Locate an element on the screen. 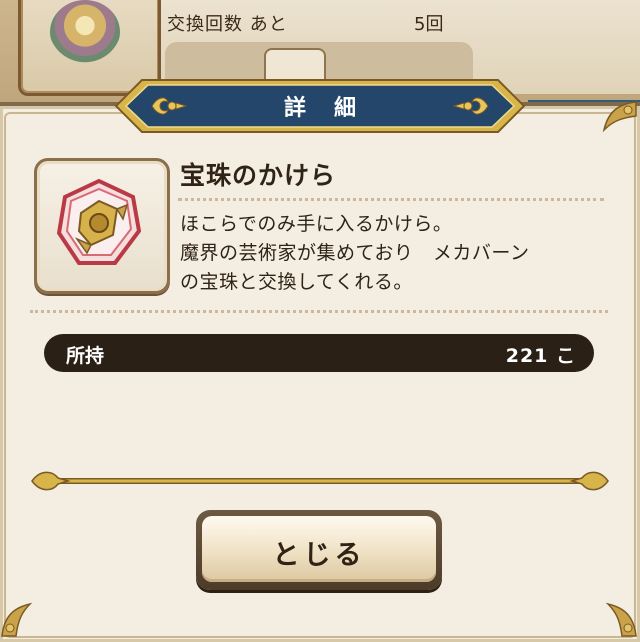 The width and height of the screenshot is (640, 642). name-divider is located at coordinates (391, 199).